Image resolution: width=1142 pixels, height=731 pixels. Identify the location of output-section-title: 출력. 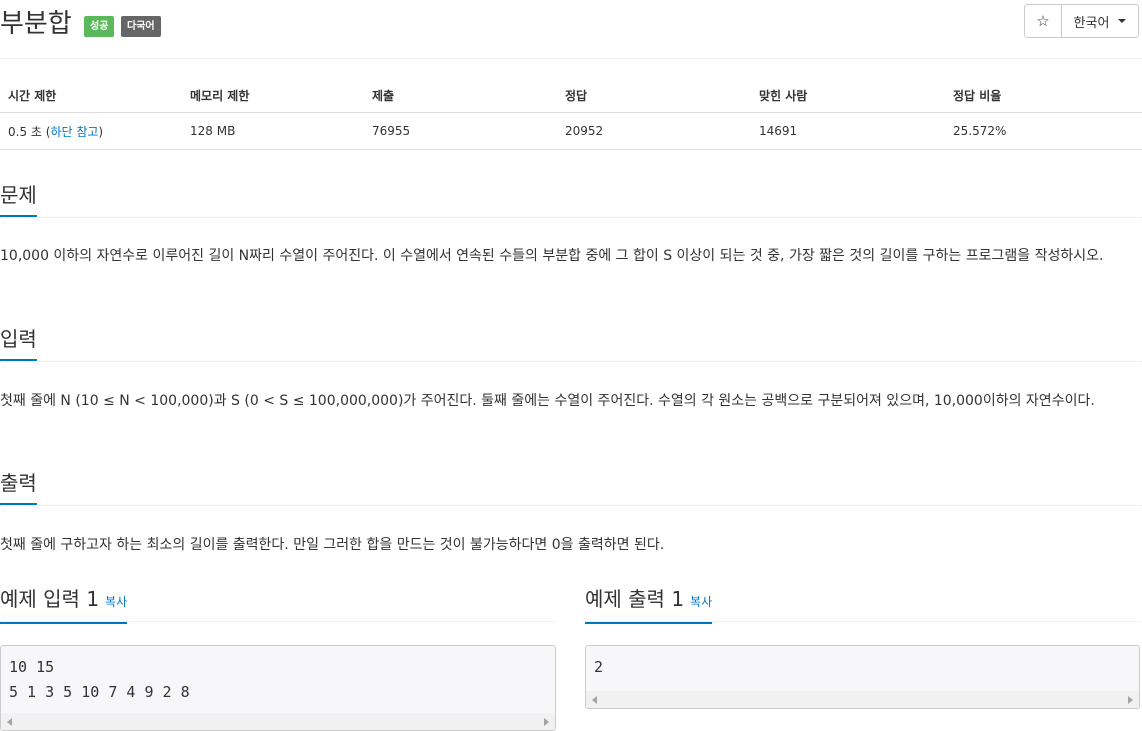
(18, 487).